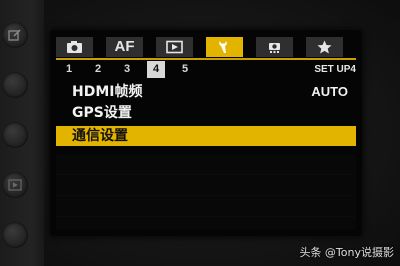 Image resolution: width=400 pixels, height=266 pixels. I want to click on page-indicator-bar: 1 2 3 4 5, so click(206, 69).